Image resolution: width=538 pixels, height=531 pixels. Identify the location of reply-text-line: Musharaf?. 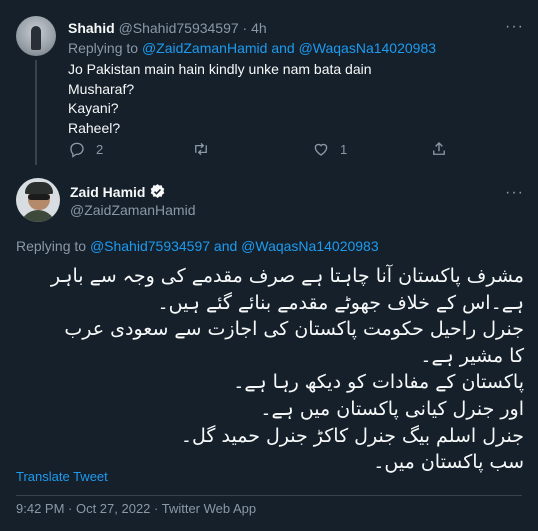
(101, 88).